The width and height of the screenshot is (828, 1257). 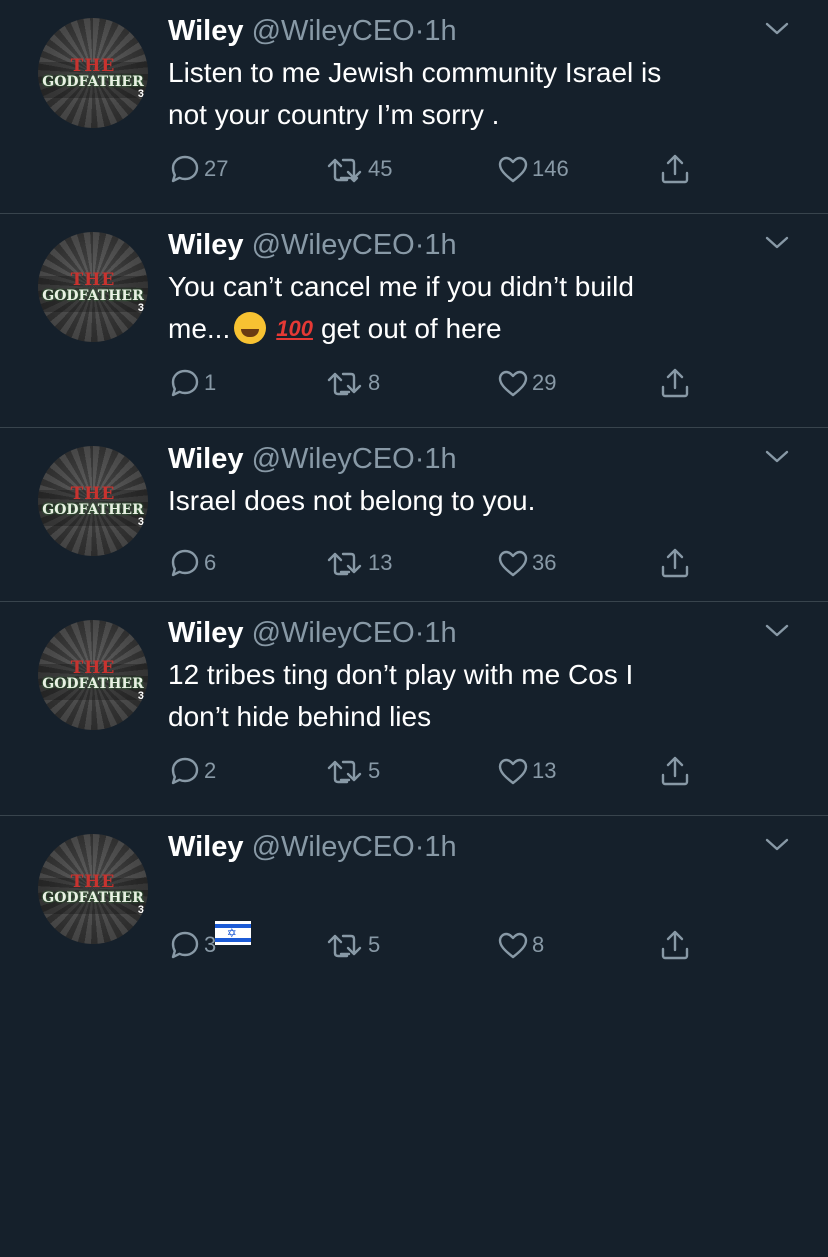 I want to click on like-button: 29, so click(x=526, y=383).